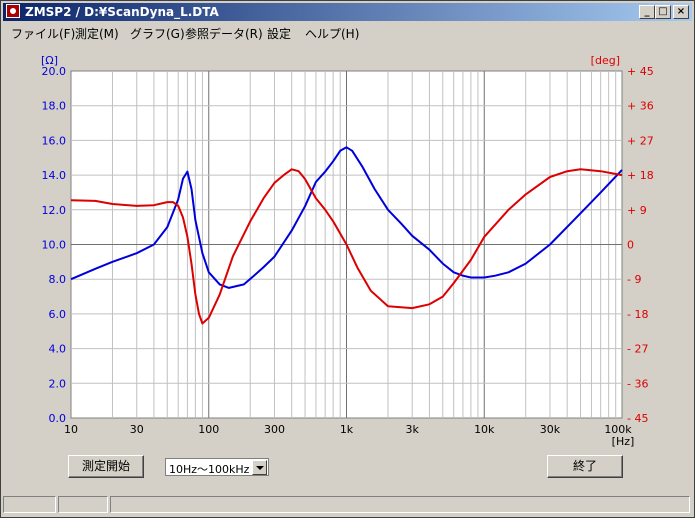 The image size is (695, 518). Describe the element at coordinates (58, 279) in the screenshot. I see `y-left-tick-label: 8.0` at that location.